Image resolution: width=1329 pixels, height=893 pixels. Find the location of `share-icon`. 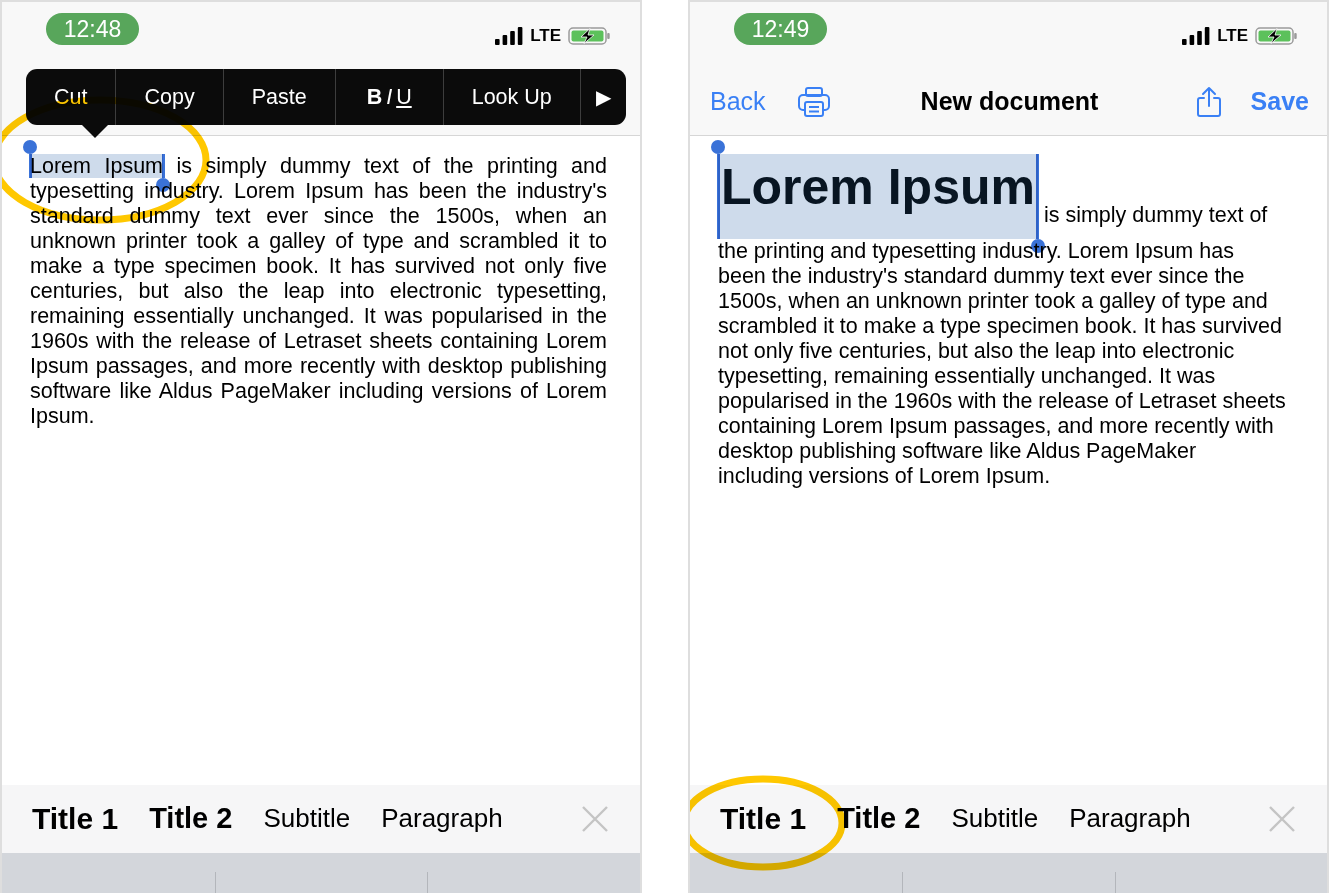

share-icon is located at coordinates (1208, 101).